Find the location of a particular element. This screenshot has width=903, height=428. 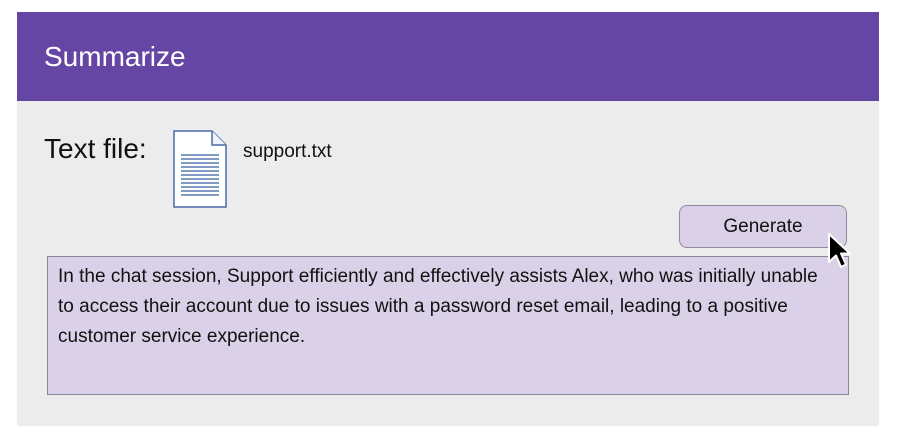

generate-button: Generate is located at coordinates (763, 226).